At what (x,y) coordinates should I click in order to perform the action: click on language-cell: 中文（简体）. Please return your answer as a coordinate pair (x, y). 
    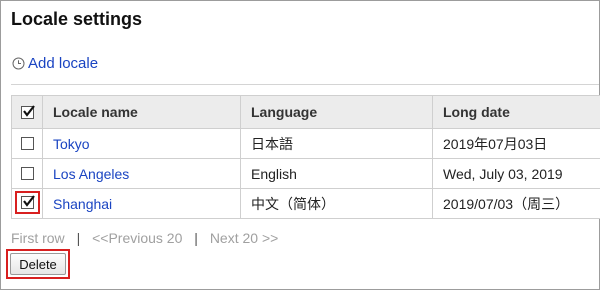
    Looking at the image, I should click on (336, 203).